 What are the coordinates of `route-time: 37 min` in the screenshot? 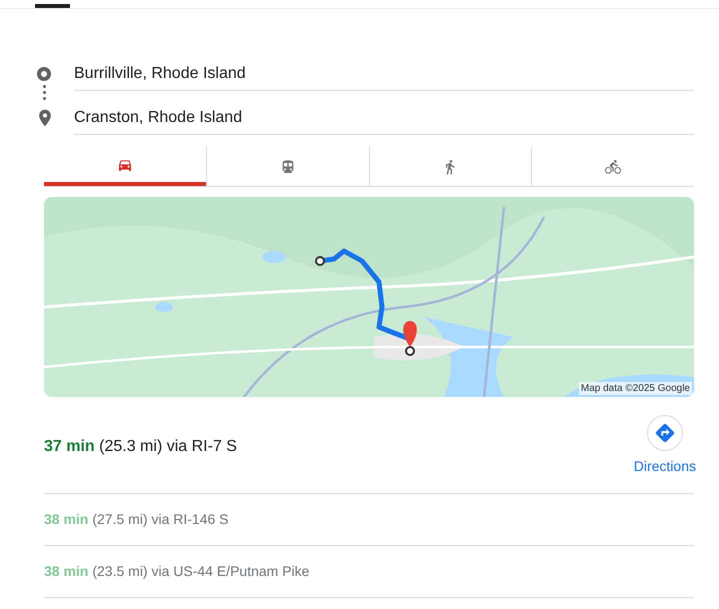 It's located at (69, 446).